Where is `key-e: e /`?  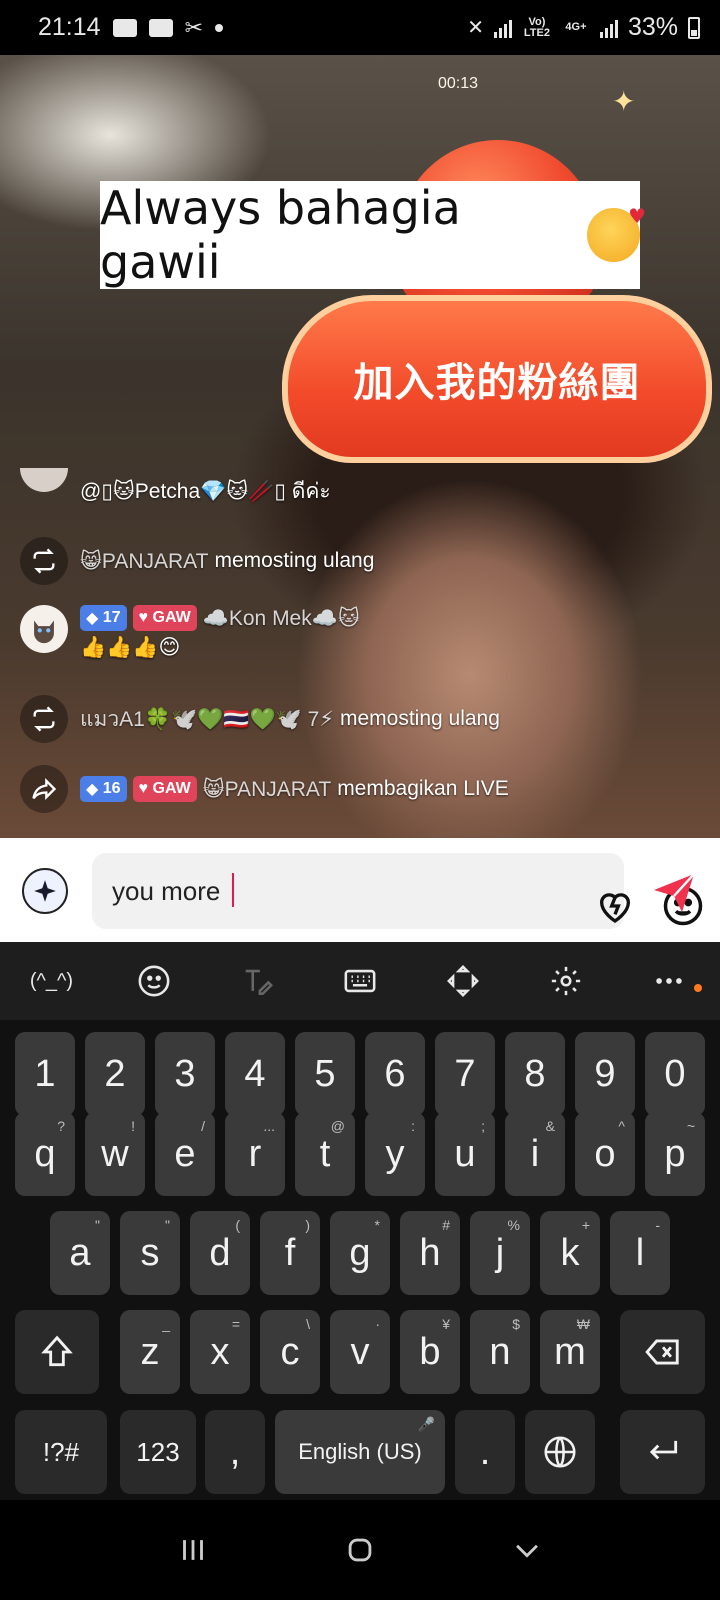 key-e: e / is located at coordinates (185, 1154).